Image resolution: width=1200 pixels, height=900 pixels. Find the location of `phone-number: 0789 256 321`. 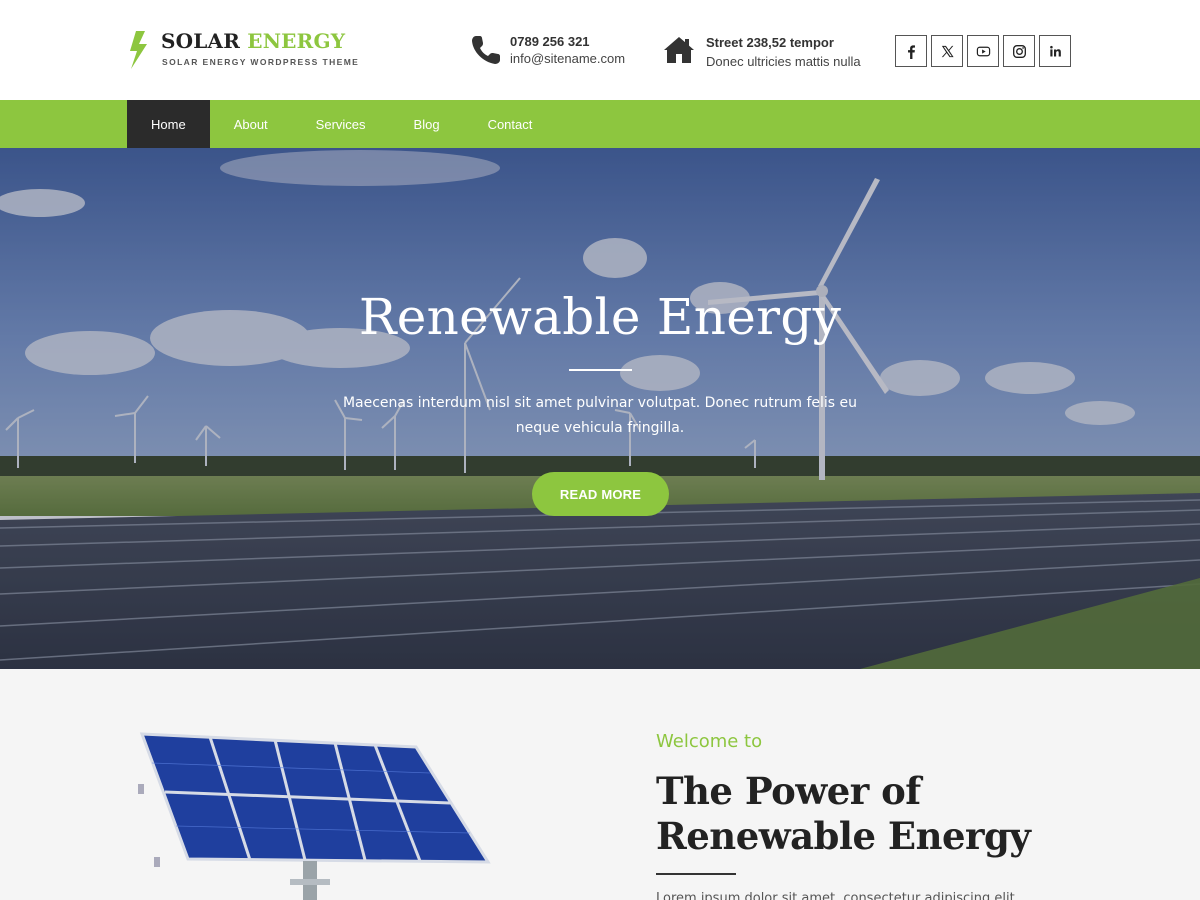

phone-number: 0789 256 321 is located at coordinates (567, 42).